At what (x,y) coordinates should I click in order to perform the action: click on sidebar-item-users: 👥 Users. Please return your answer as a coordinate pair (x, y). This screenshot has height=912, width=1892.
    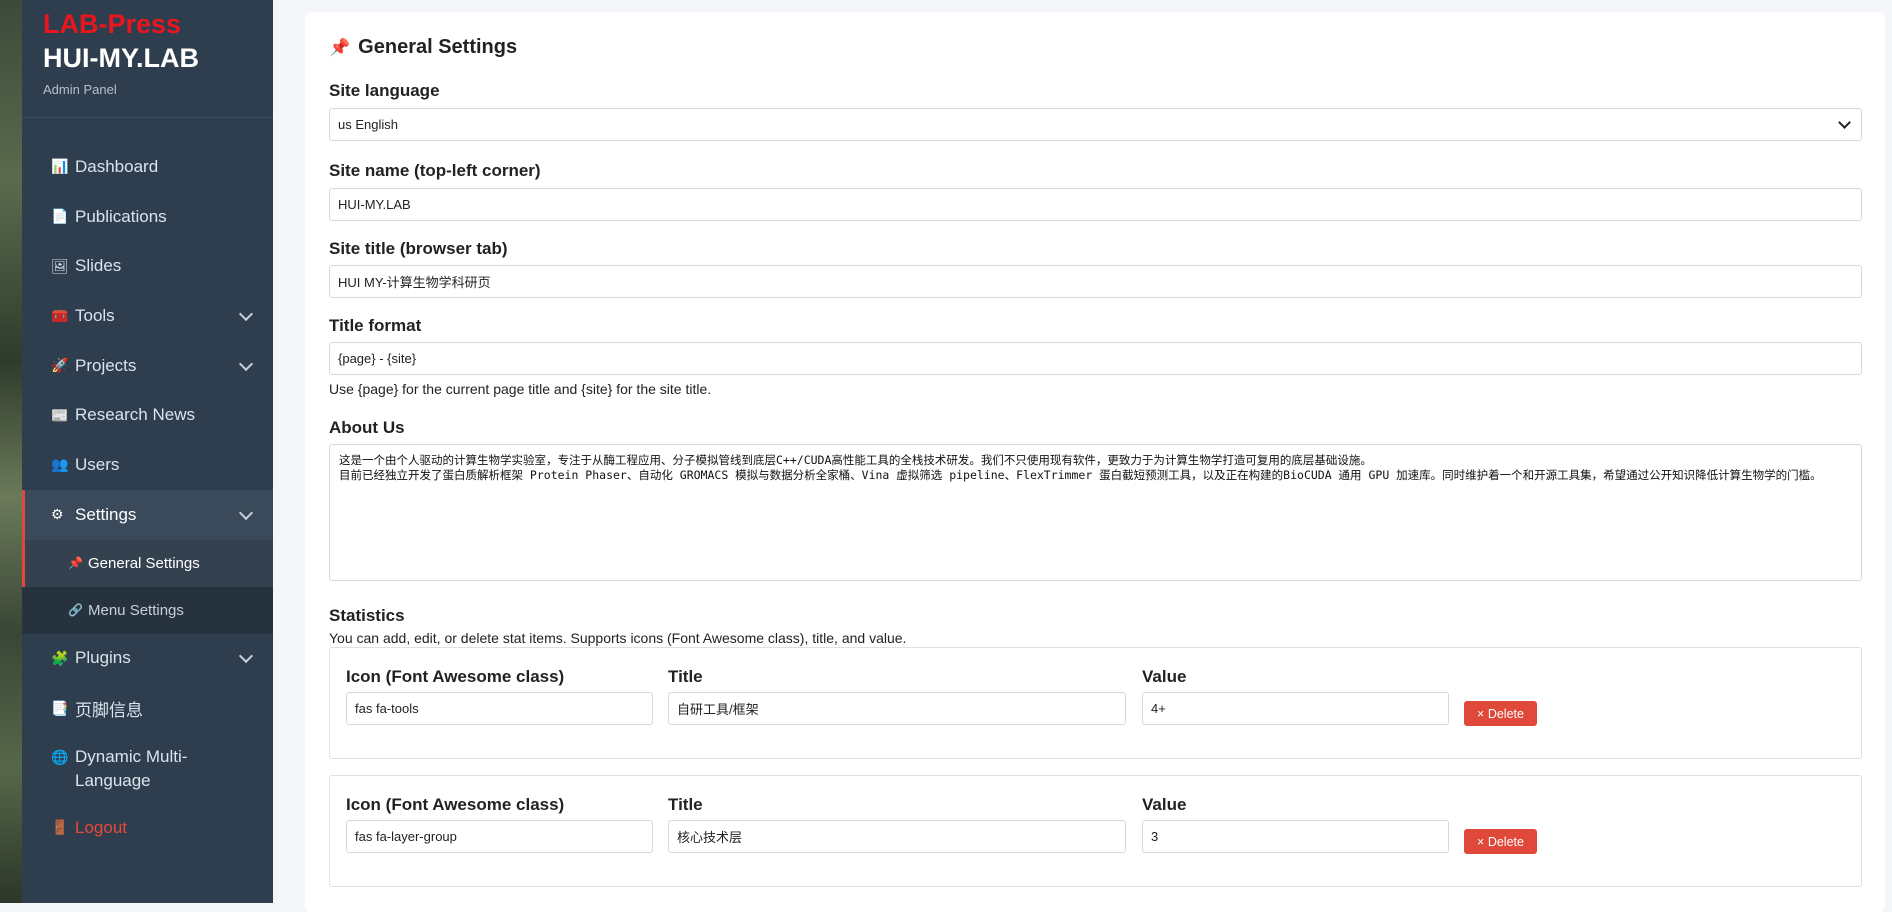
    Looking at the image, I should click on (147, 465).